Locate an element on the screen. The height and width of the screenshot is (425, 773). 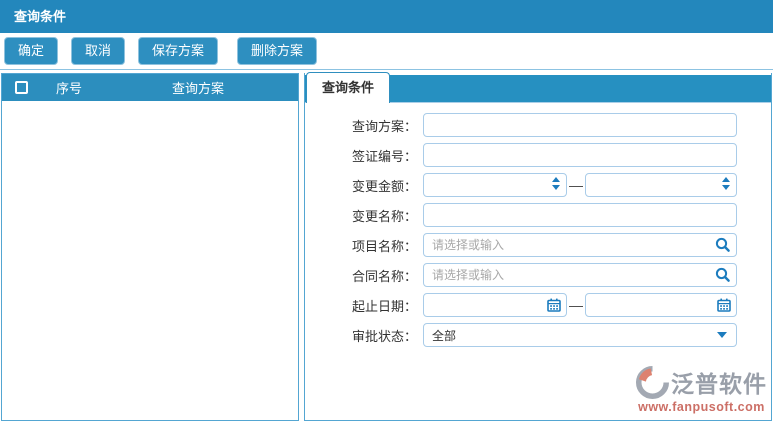
approval-status-select: 全部 is located at coordinates (580, 335).